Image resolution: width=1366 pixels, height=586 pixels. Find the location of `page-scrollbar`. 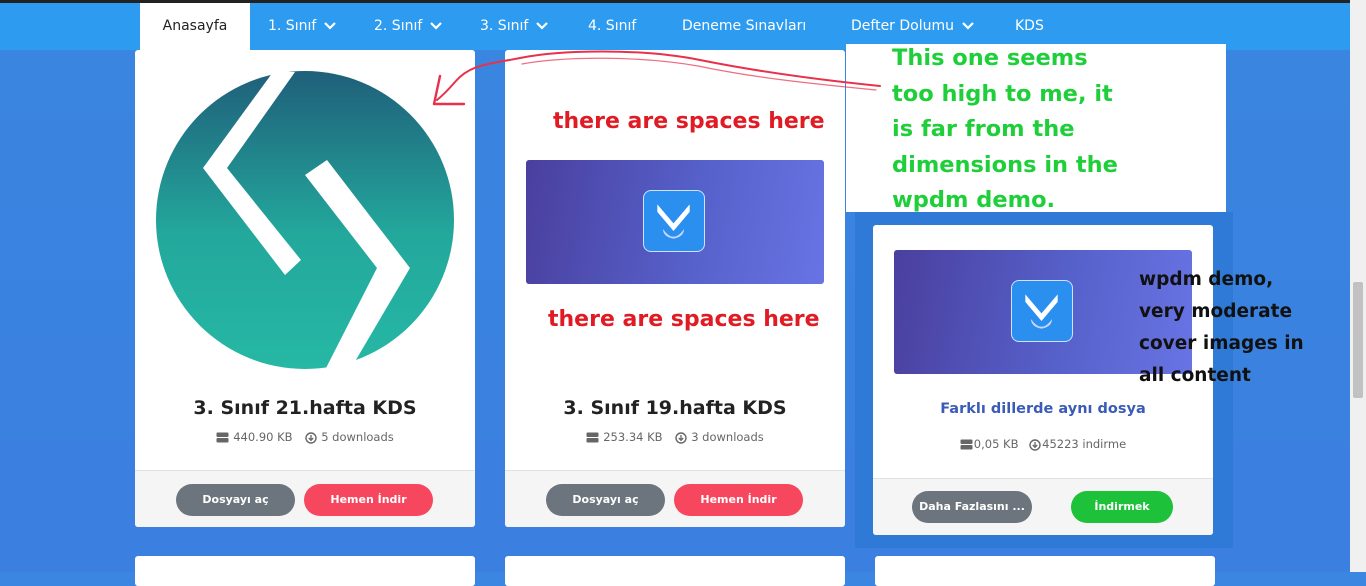

page-scrollbar is located at coordinates (1358, 286).